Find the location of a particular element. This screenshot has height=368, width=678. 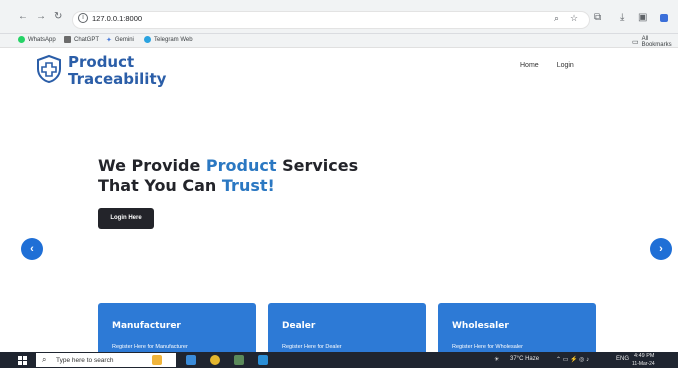

bookmark-whatsapp: WhatsApp is located at coordinates (37, 39).